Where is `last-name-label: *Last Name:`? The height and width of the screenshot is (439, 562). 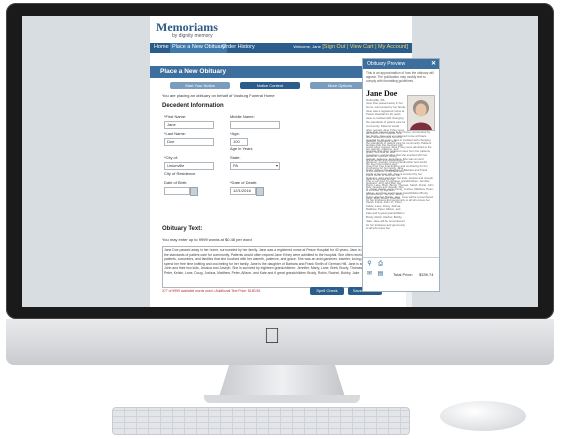 last-name-label: *Last Name: is located at coordinates (175, 133).